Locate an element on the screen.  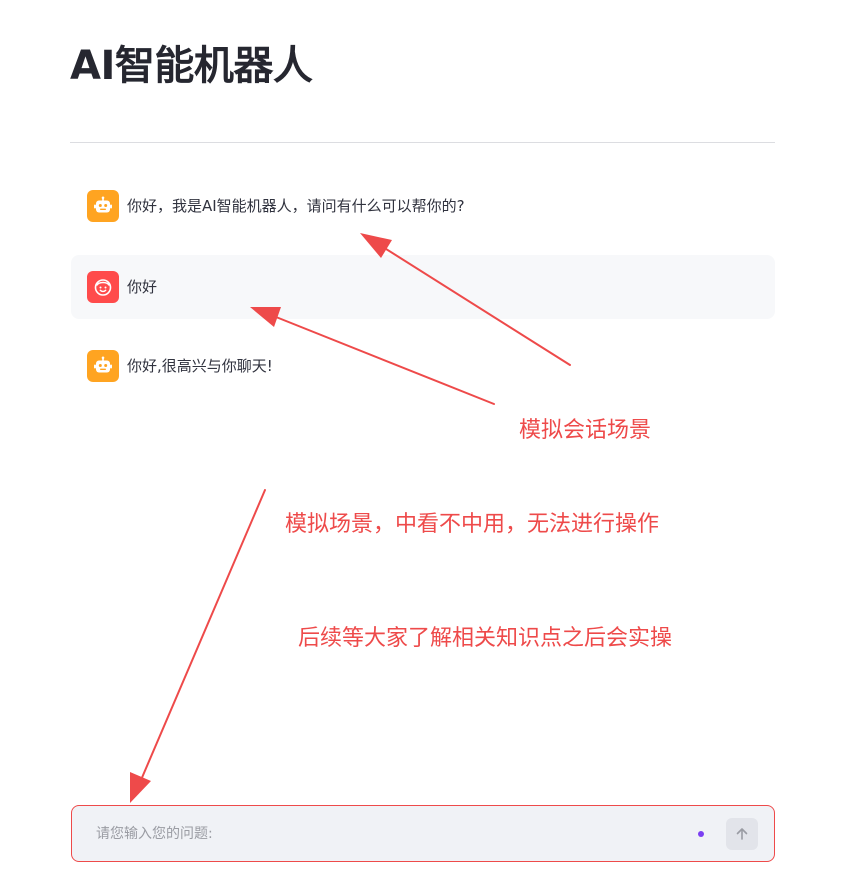
send-button is located at coordinates (742, 834).